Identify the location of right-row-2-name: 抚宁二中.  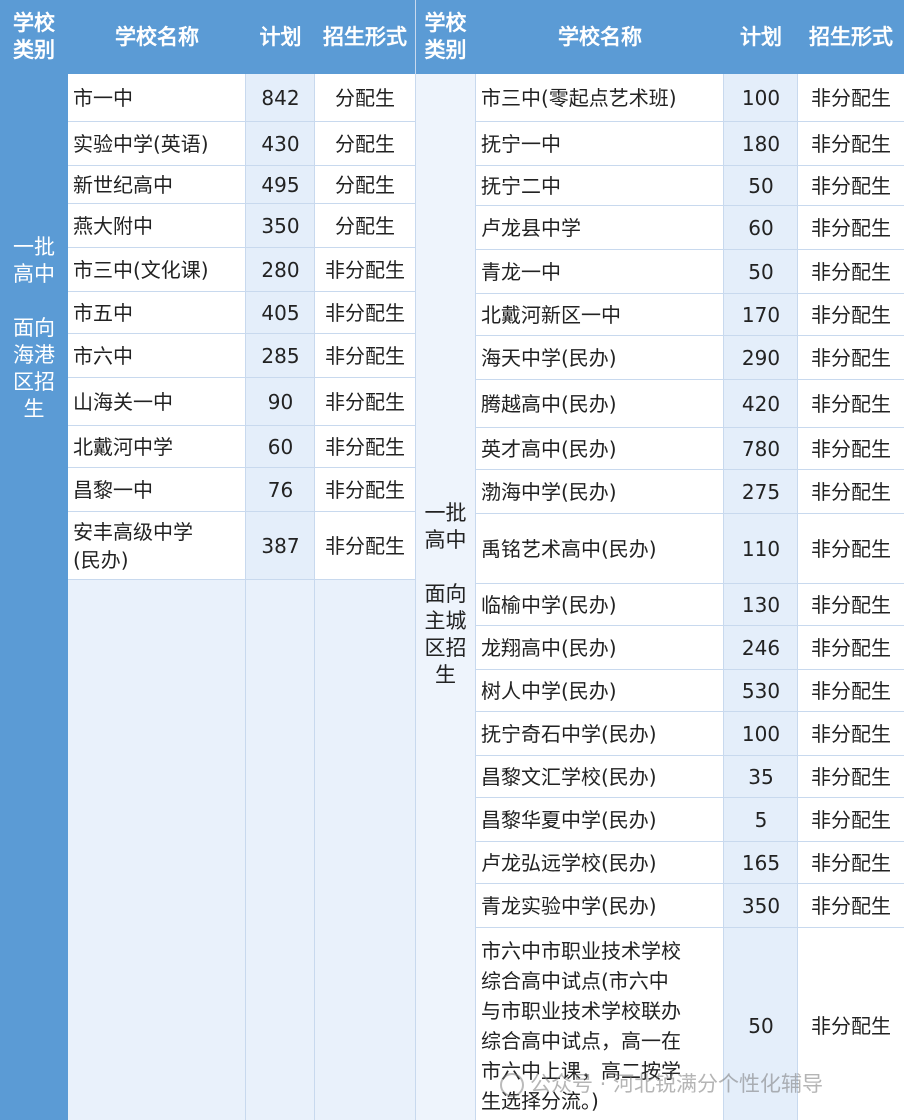
(600, 186).